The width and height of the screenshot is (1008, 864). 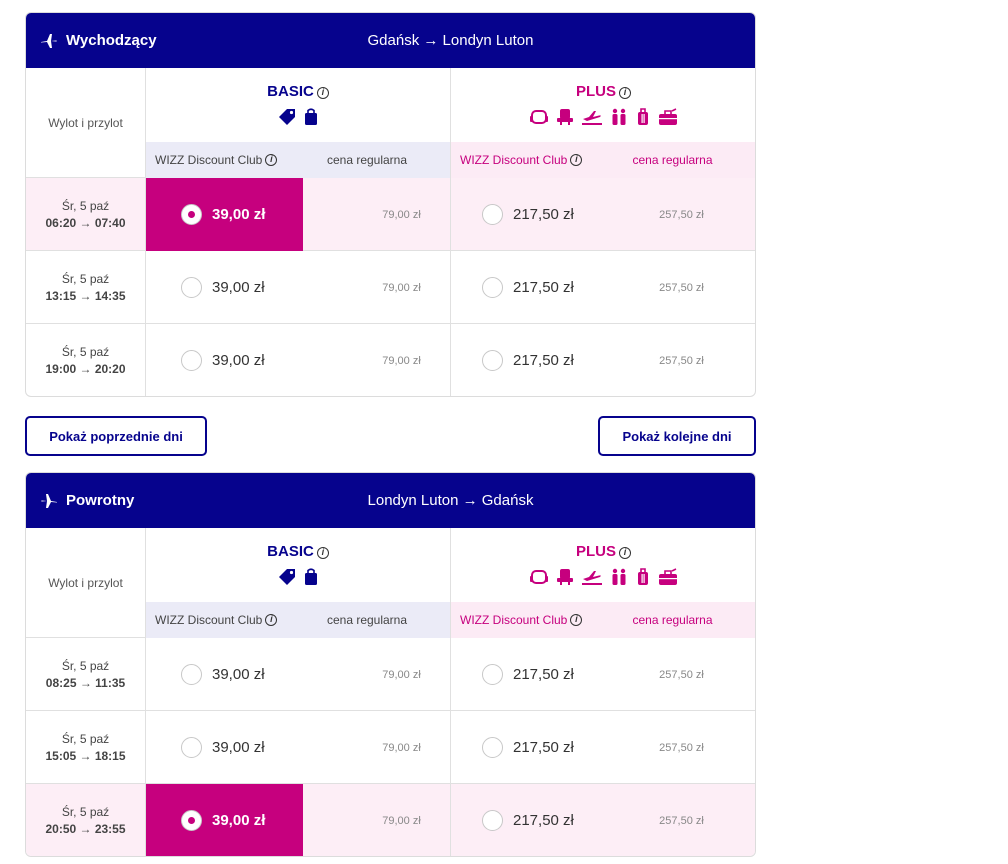 What do you see at coordinates (85, 368) in the screenshot?
I see `flight-time: 19:00 → 20:20` at bounding box center [85, 368].